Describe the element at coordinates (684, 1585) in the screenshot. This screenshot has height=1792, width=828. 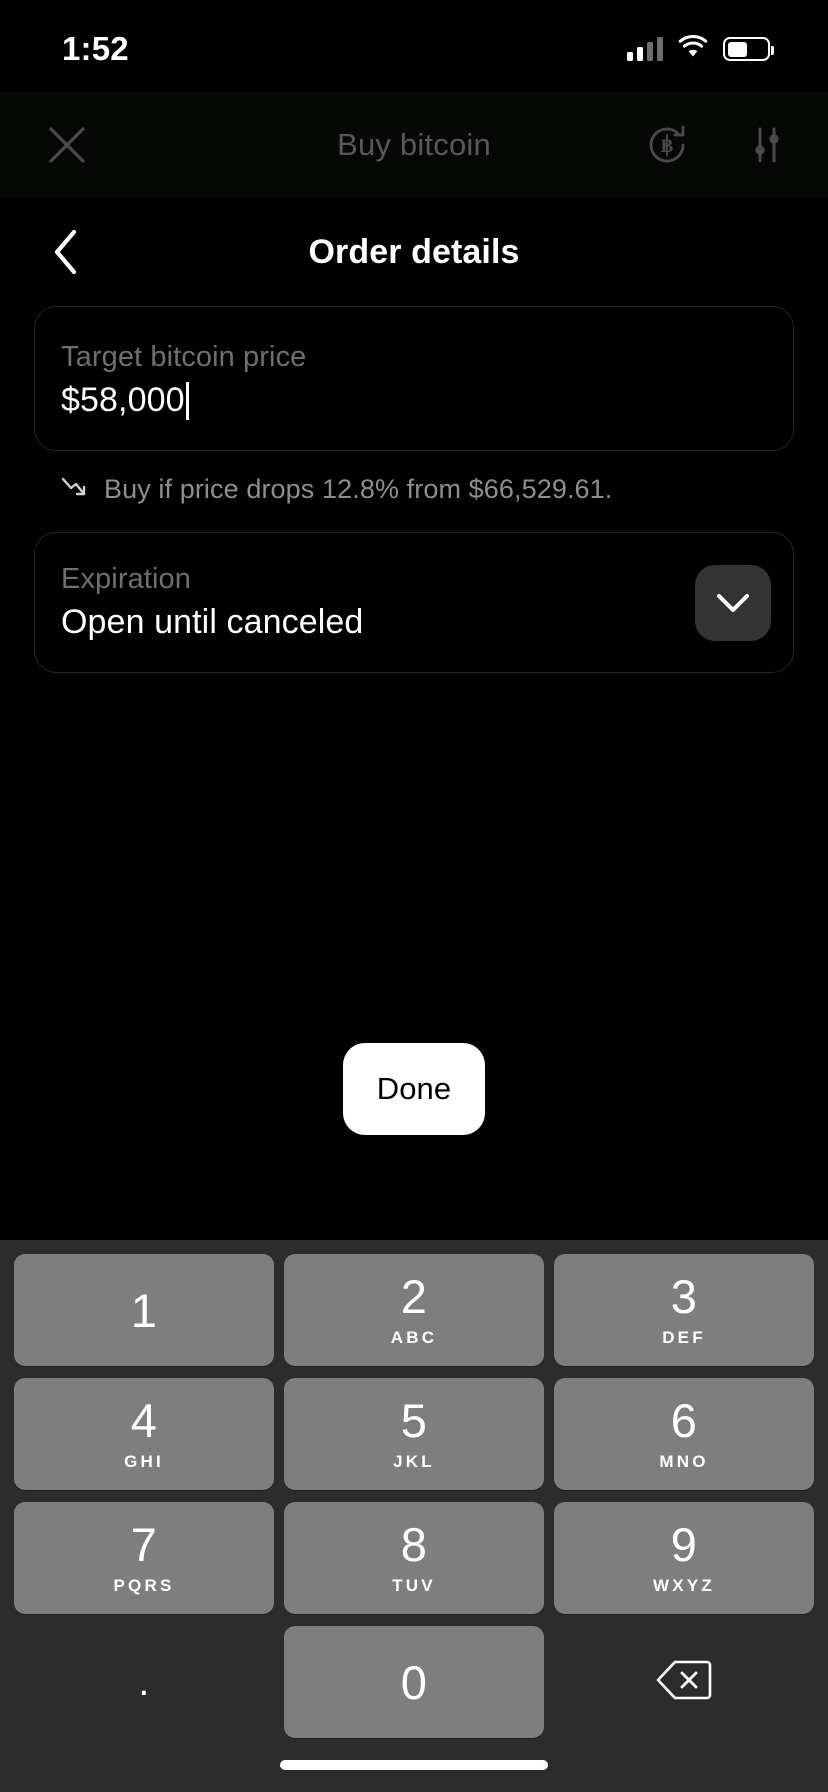
I see `key-letters: WXYZ` at that location.